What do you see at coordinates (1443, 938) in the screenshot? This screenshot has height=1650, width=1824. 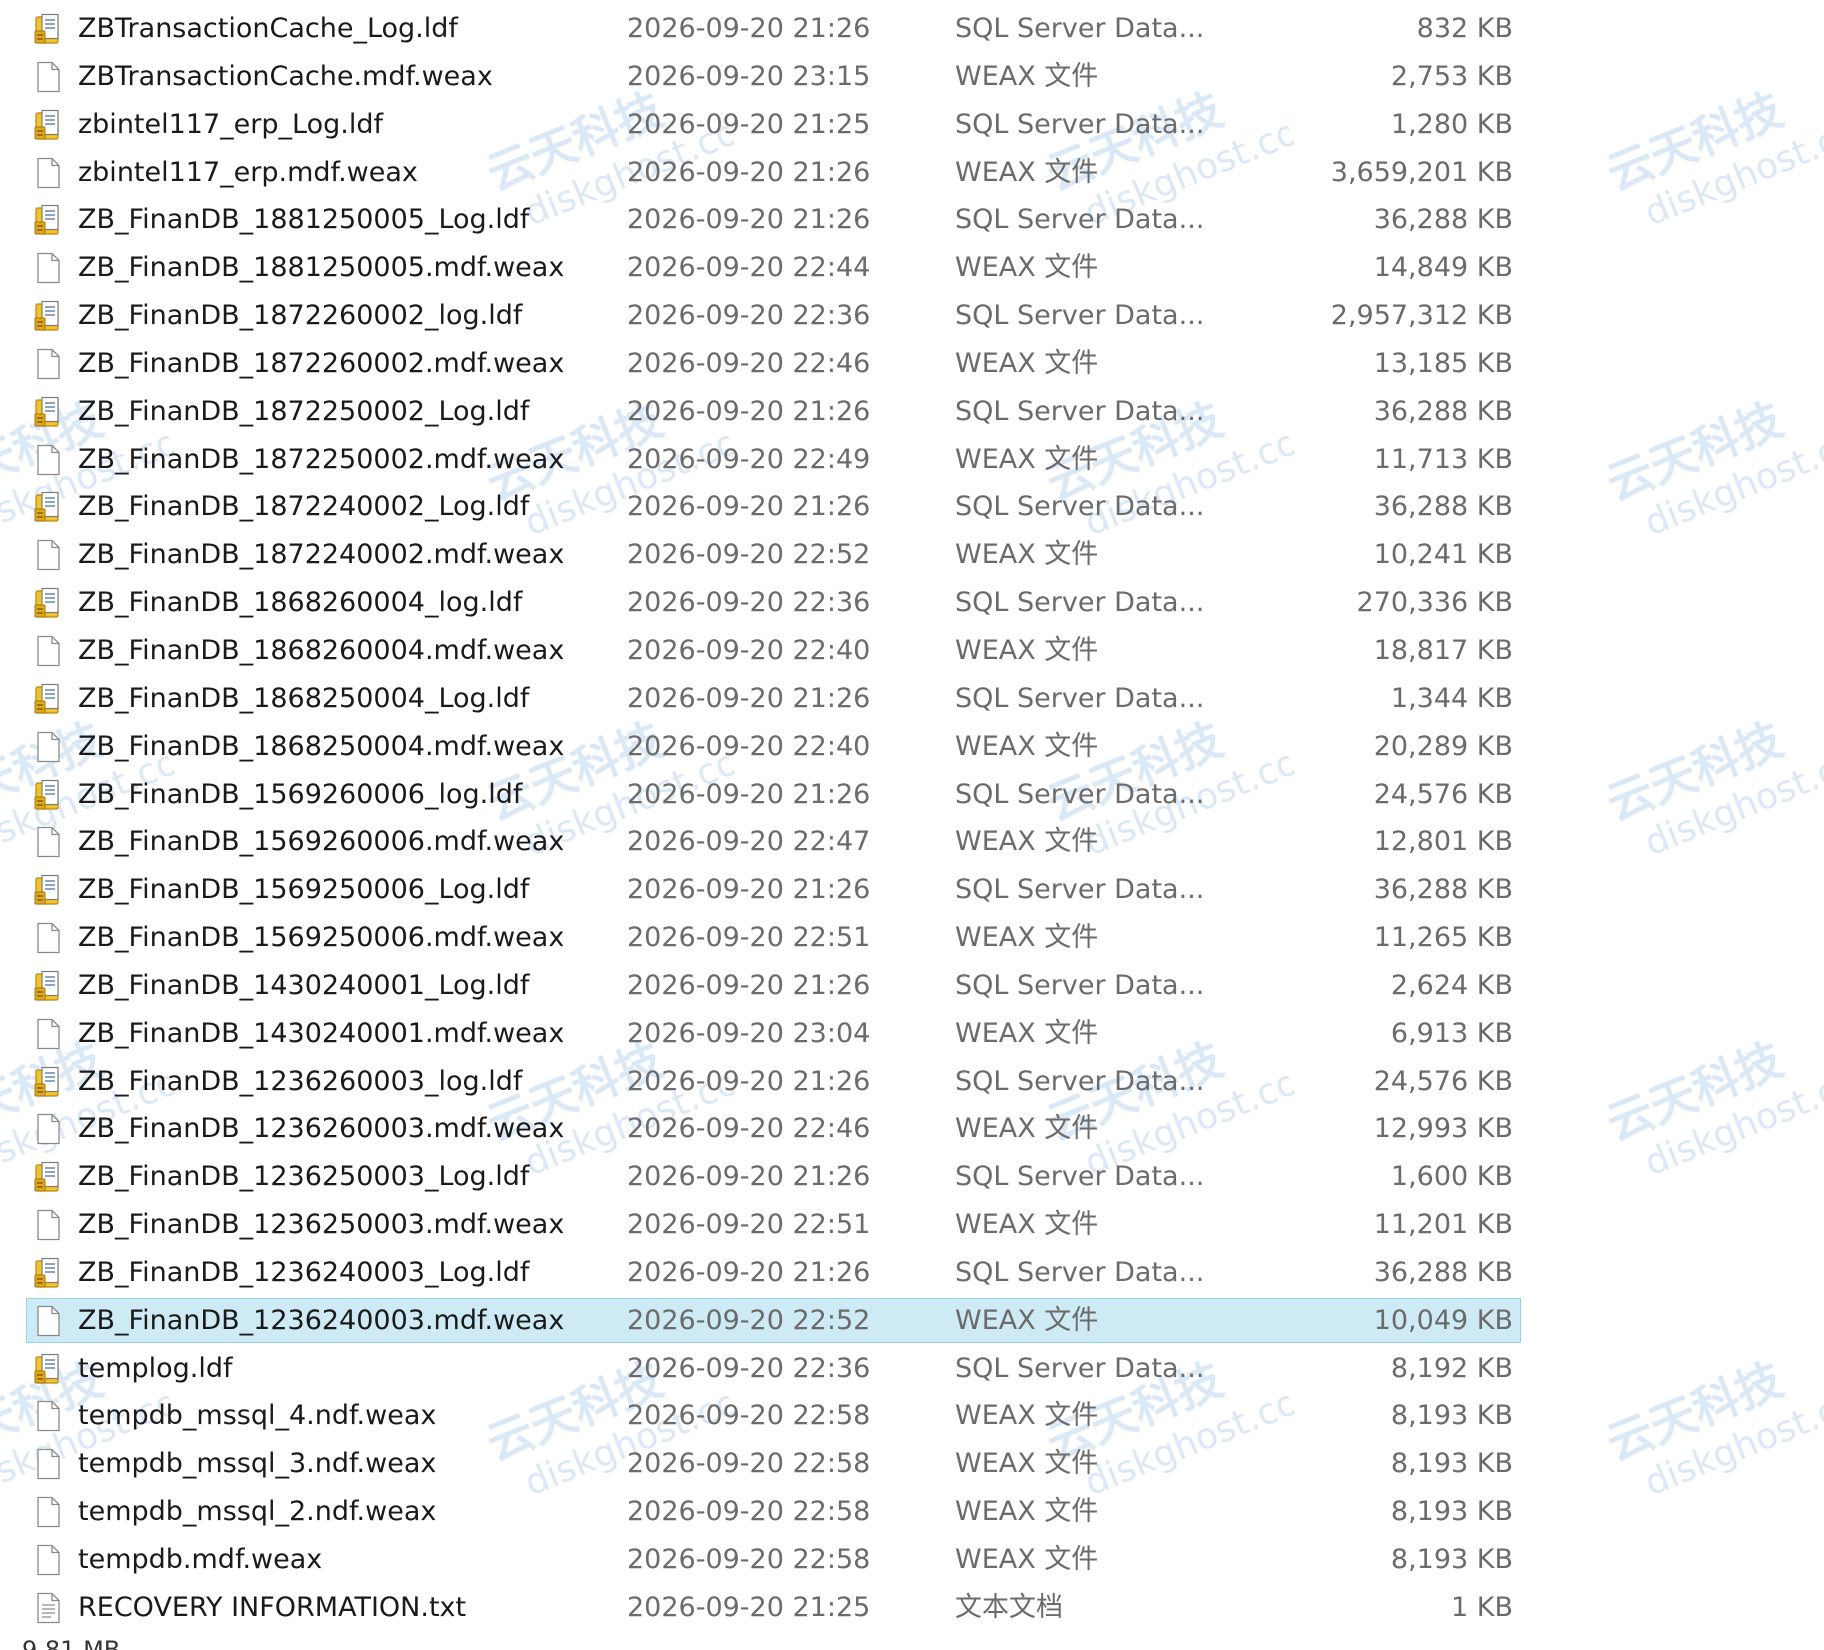 I see `file-size: 11,265 KB` at bounding box center [1443, 938].